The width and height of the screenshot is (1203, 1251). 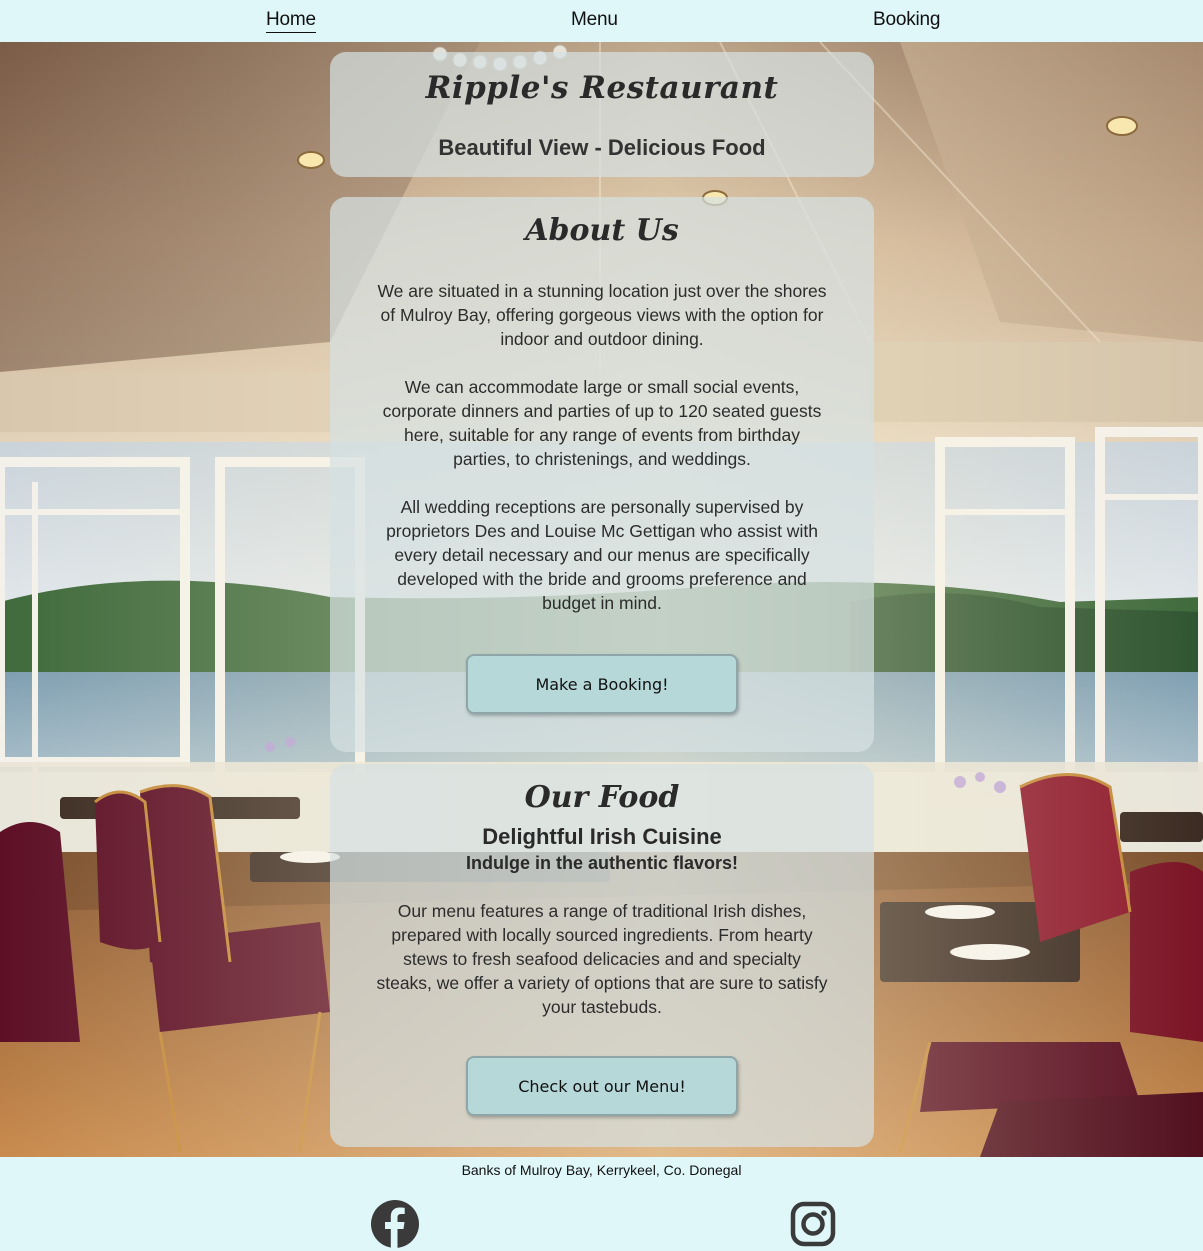 I want to click on site-tagline: Beautiful View - Delicious Food, so click(x=602, y=147).